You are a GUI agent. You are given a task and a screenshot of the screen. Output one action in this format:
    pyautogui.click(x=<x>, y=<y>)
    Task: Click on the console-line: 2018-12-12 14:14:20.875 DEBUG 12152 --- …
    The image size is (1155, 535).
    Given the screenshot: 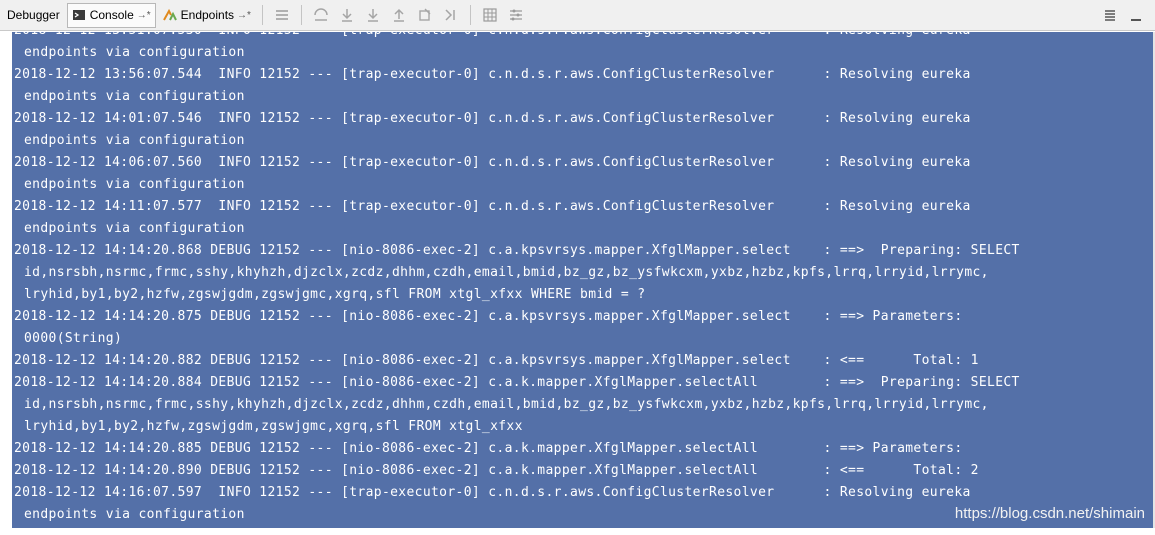 What is the action you would take?
    pyautogui.click(x=488, y=316)
    